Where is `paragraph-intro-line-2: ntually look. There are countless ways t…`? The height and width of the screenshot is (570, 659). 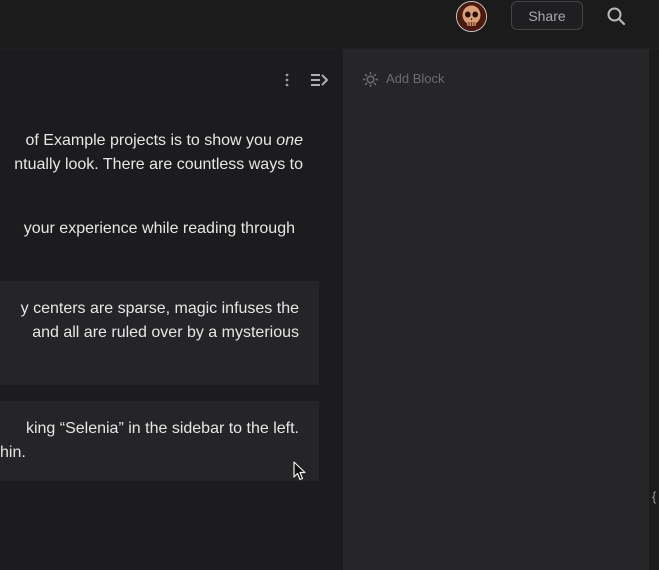 paragraph-intro-line-2: ntually look. There are countless ways t… is located at coordinates (158, 164).